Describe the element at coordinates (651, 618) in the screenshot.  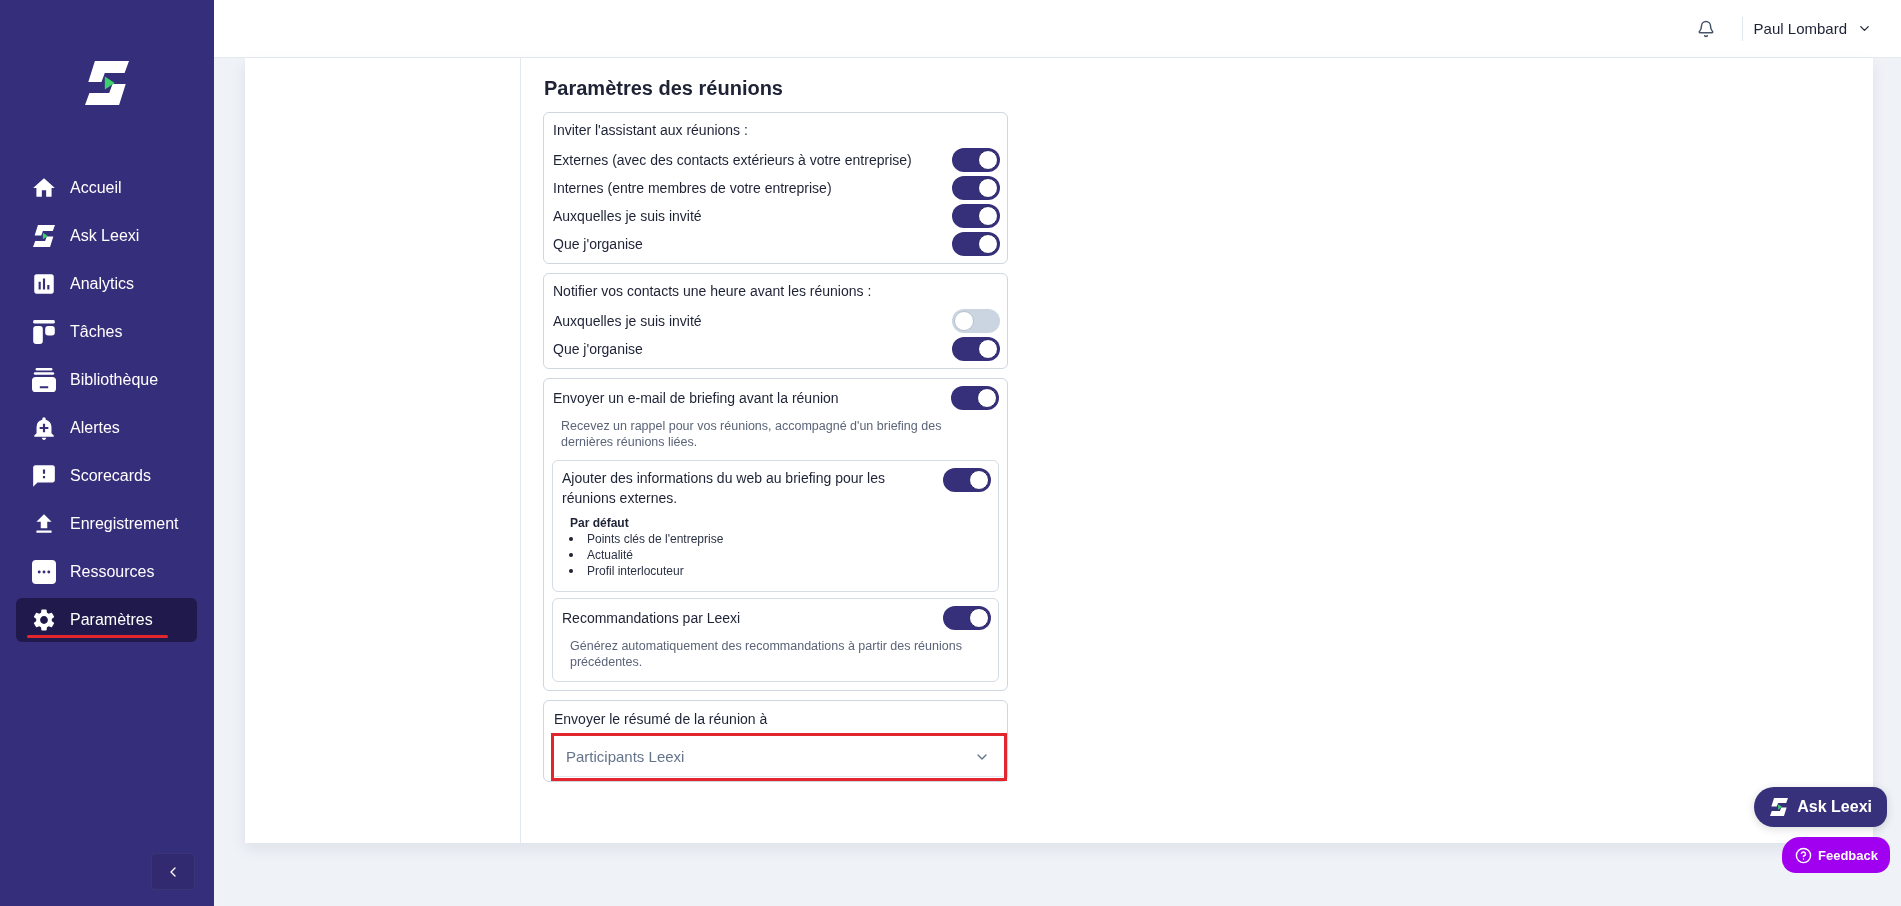
I see `option-label: Recommandations par Leexi` at that location.